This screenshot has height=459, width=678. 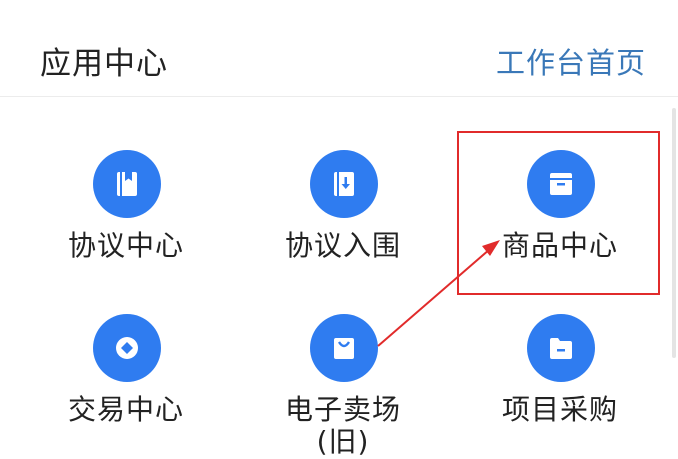 I want to click on book-download-icon, so click(x=344, y=184).